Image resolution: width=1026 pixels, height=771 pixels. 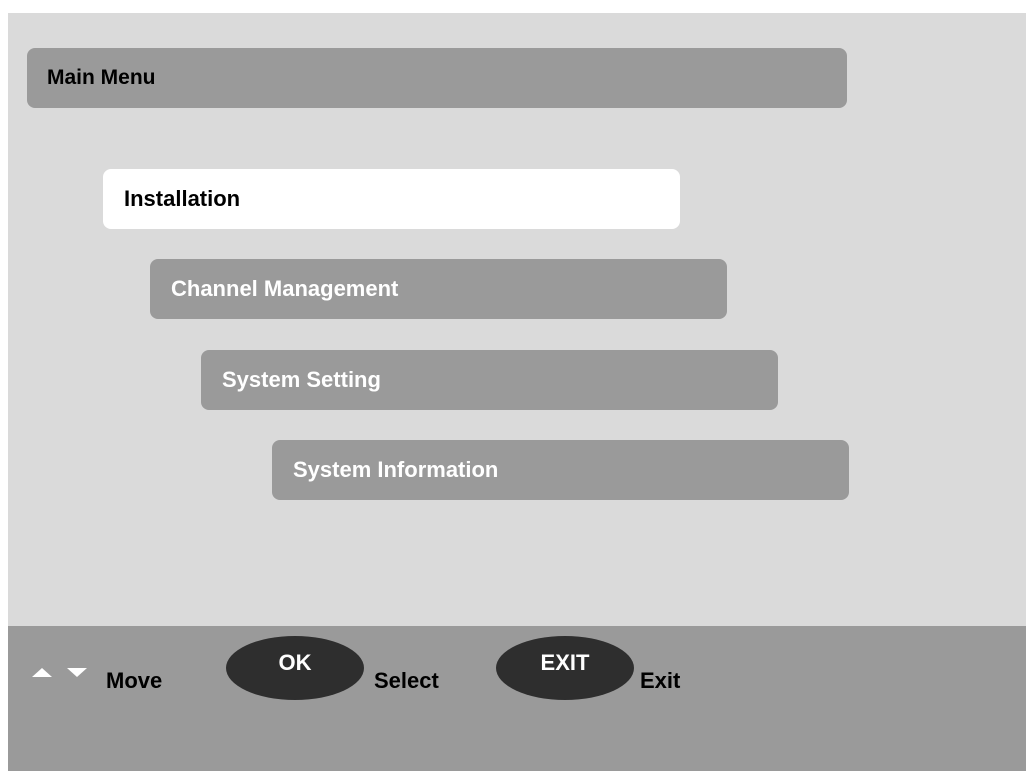 I want to click on ok-button: OK, so click(x=295, y=668).